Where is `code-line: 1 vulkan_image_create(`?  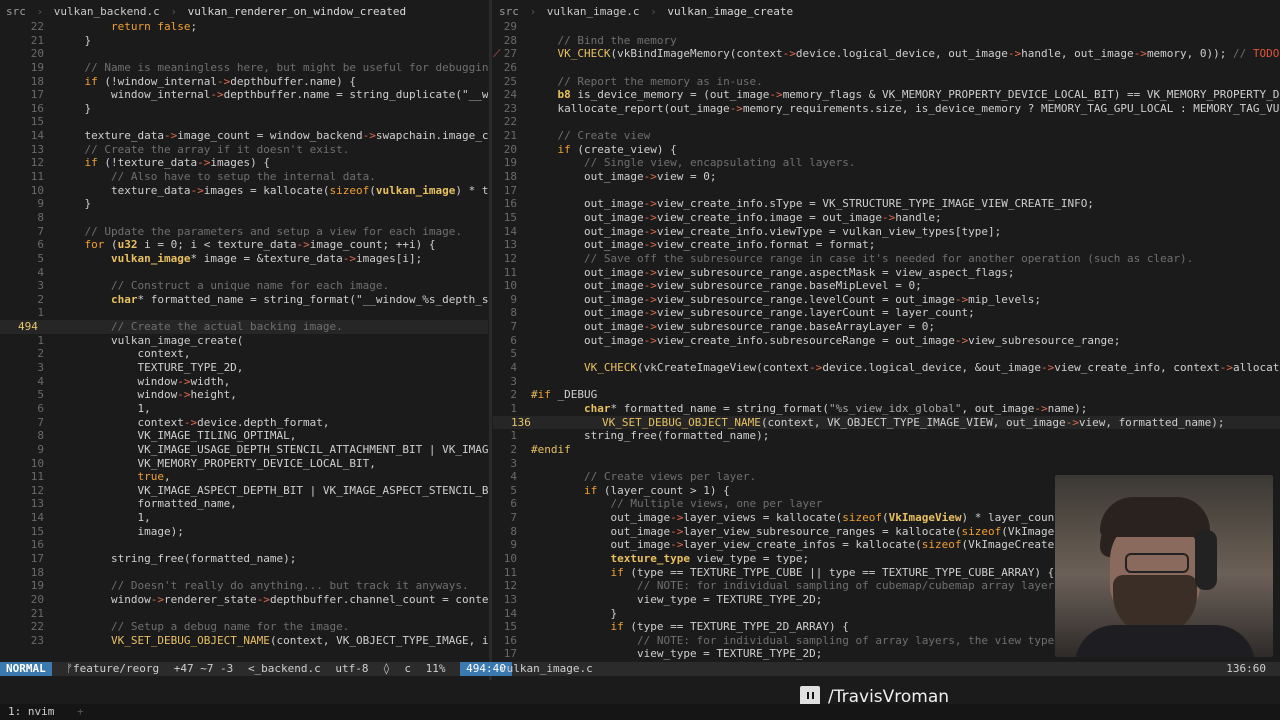 code-line: 1 vulkan_image_create( is located at coordinates (244, 341).